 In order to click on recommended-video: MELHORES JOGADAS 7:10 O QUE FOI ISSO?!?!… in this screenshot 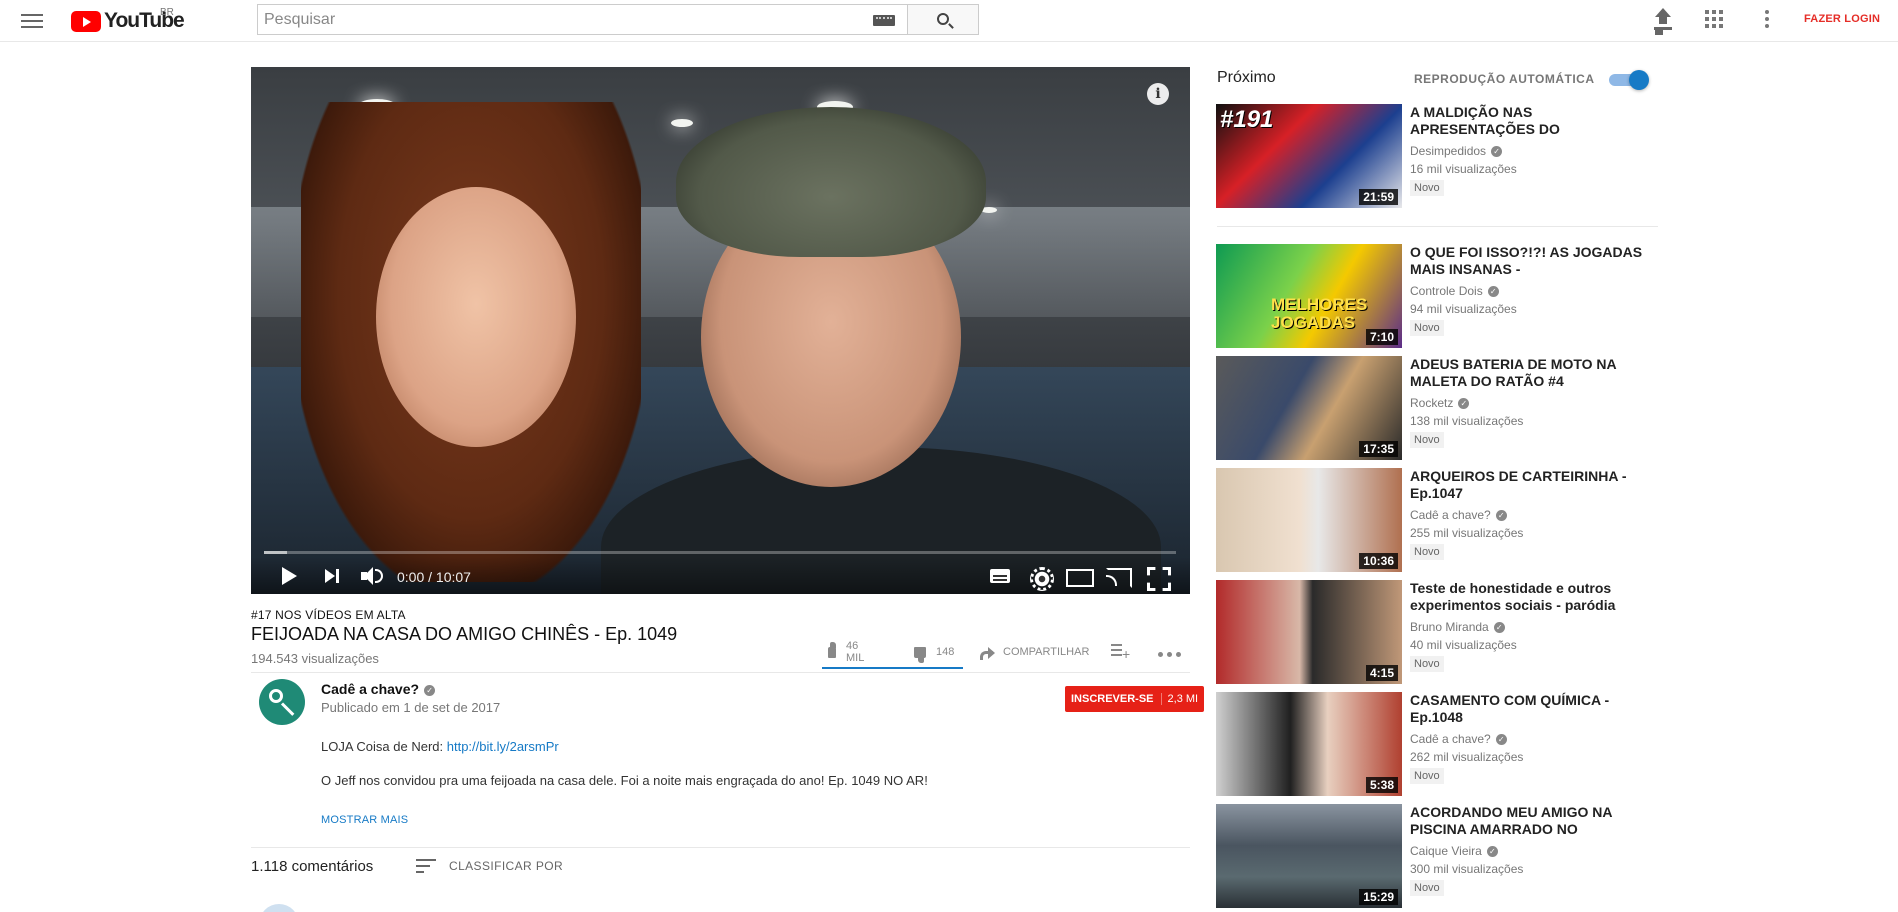, I will do `click(1441, 296)`.